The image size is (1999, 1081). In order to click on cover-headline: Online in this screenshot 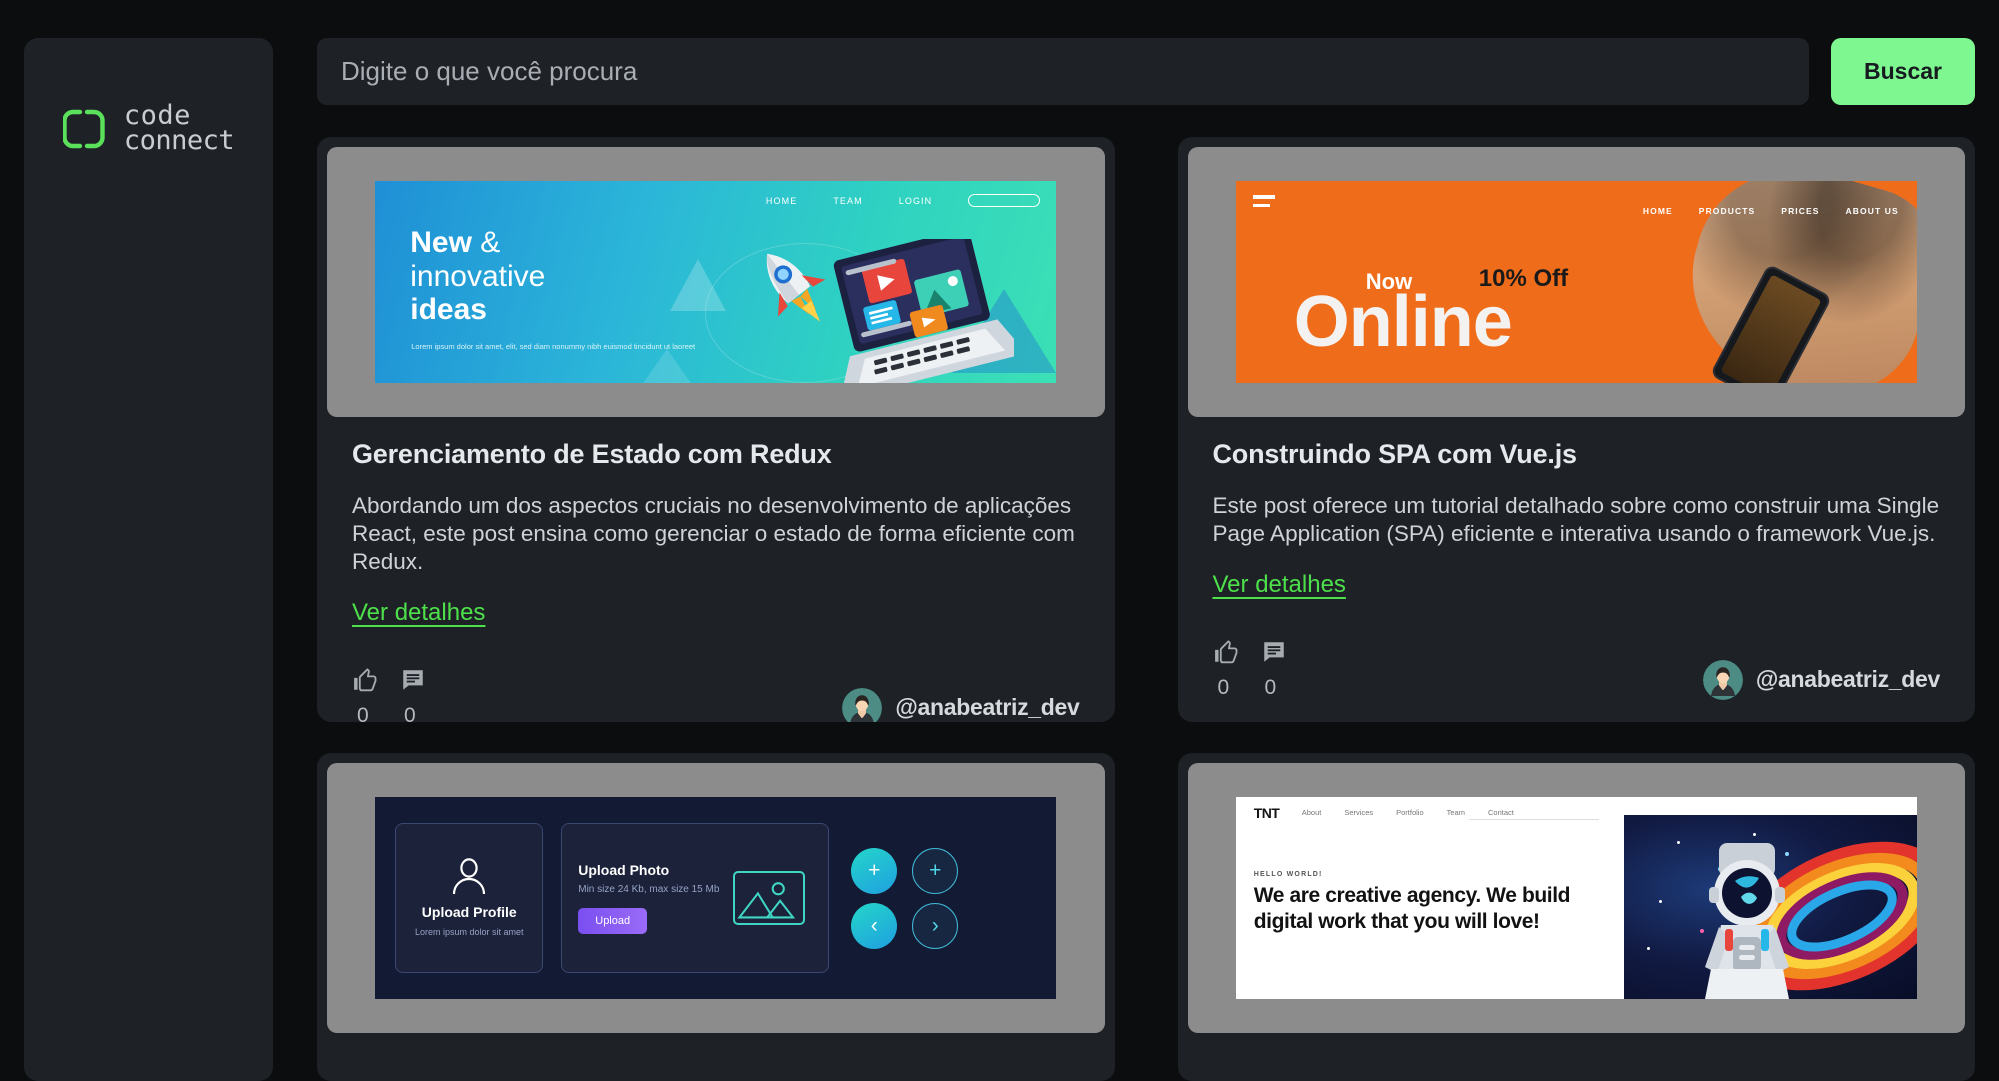, I will do `click(1403, 322)`.